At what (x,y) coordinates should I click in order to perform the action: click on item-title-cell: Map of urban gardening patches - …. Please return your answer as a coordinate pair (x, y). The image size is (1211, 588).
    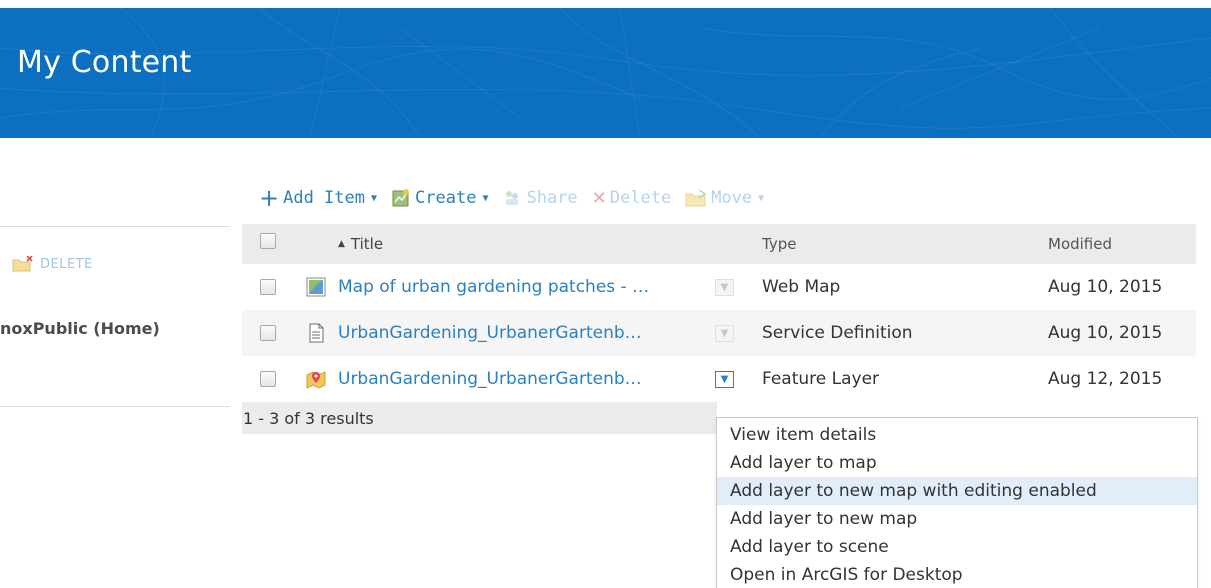
    Looking at the image, I should click on (477, 287).